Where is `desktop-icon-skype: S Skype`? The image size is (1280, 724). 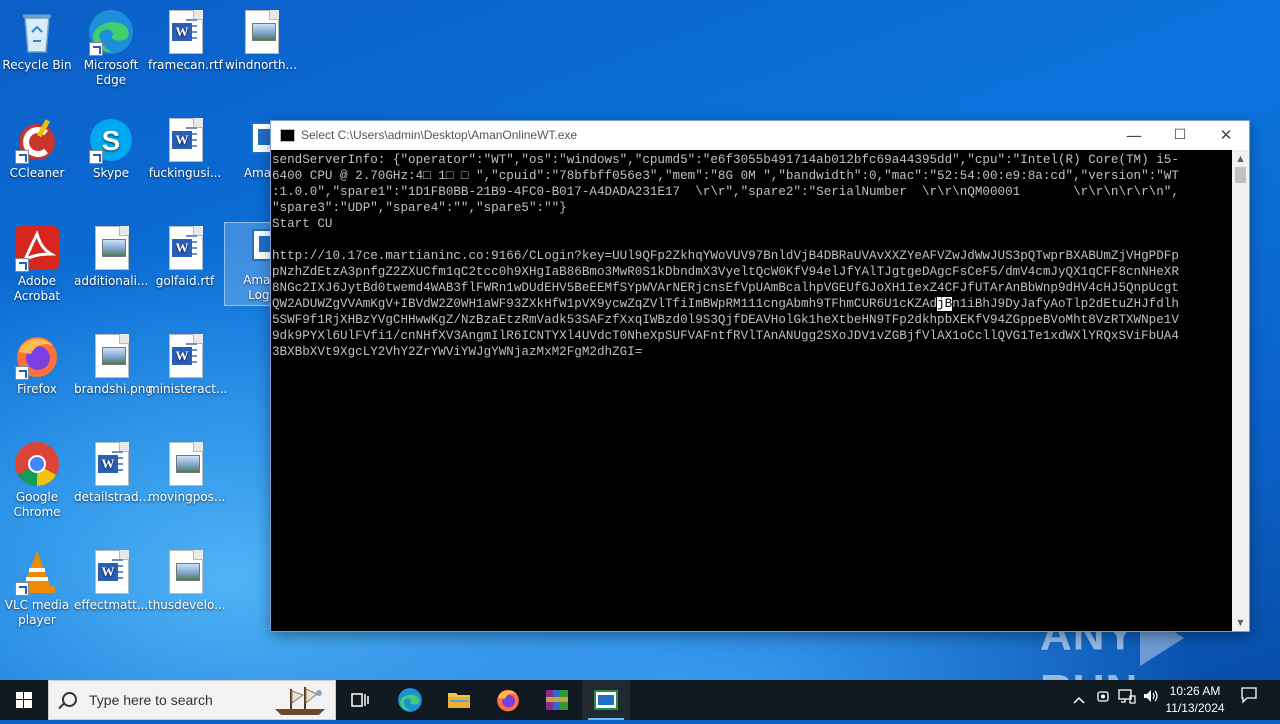
desktop-icon-skype: S Skype is located at coordinates (111, 148).